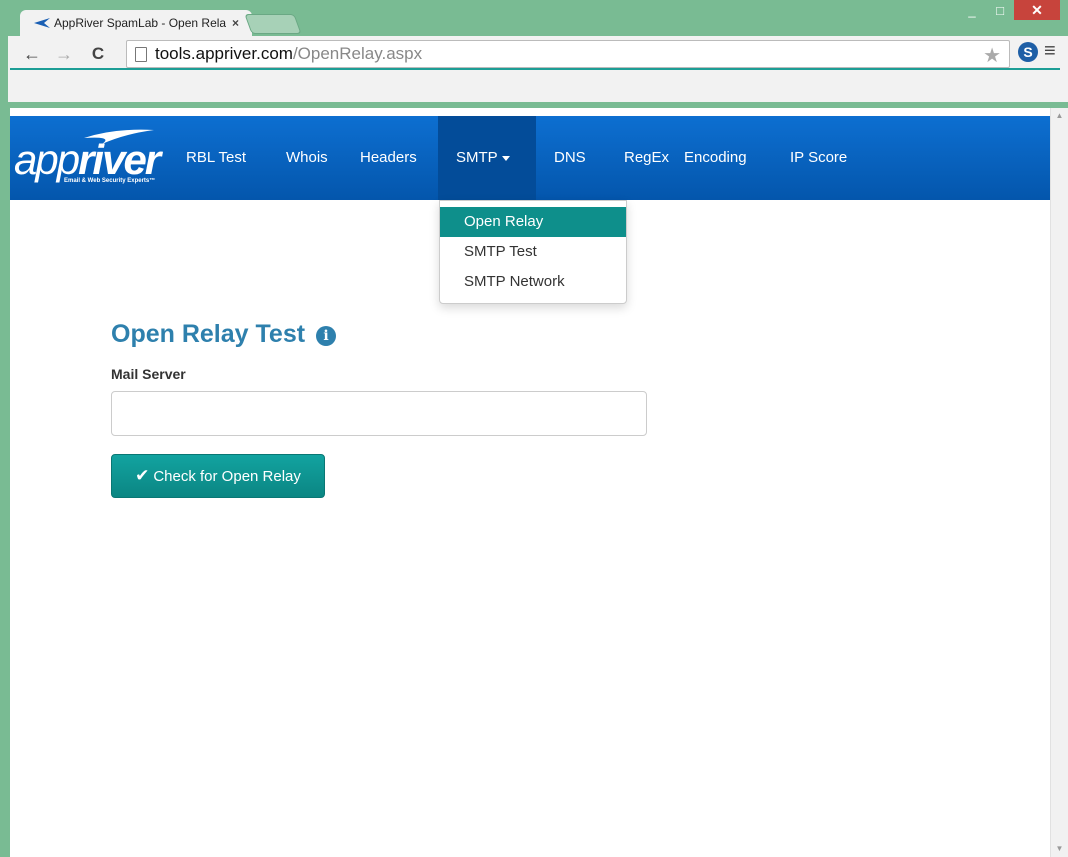  I want to click on mail-server-label: Mail Server, so click(148, 374).